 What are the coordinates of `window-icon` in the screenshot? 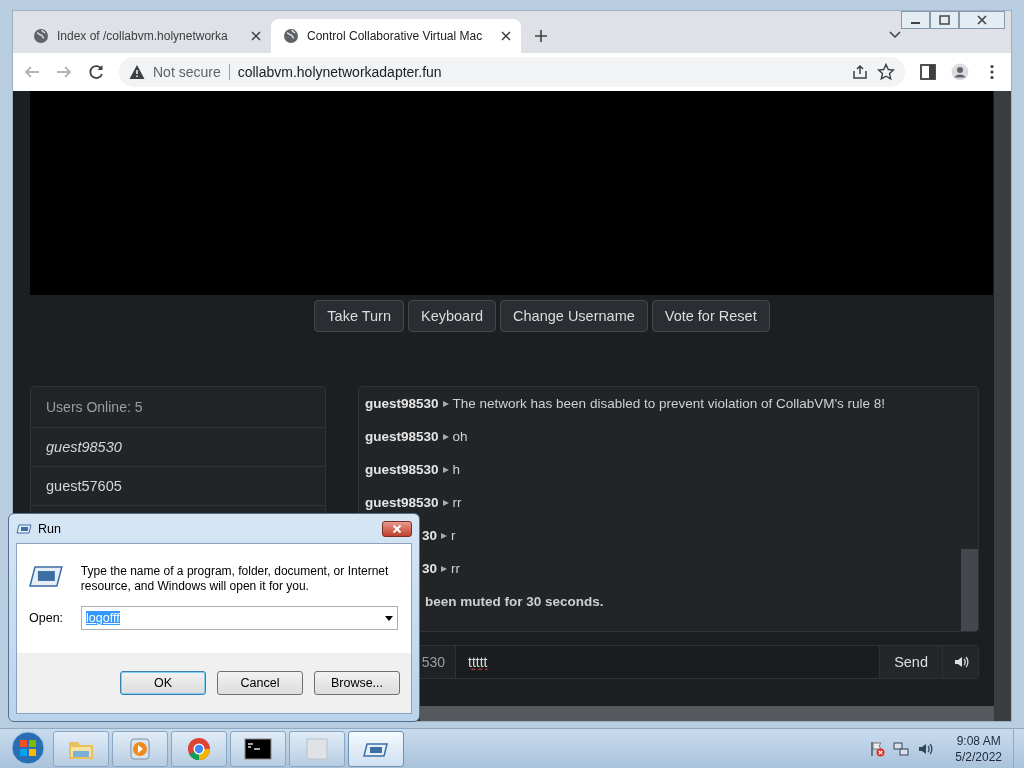 It's located at (317, 748).